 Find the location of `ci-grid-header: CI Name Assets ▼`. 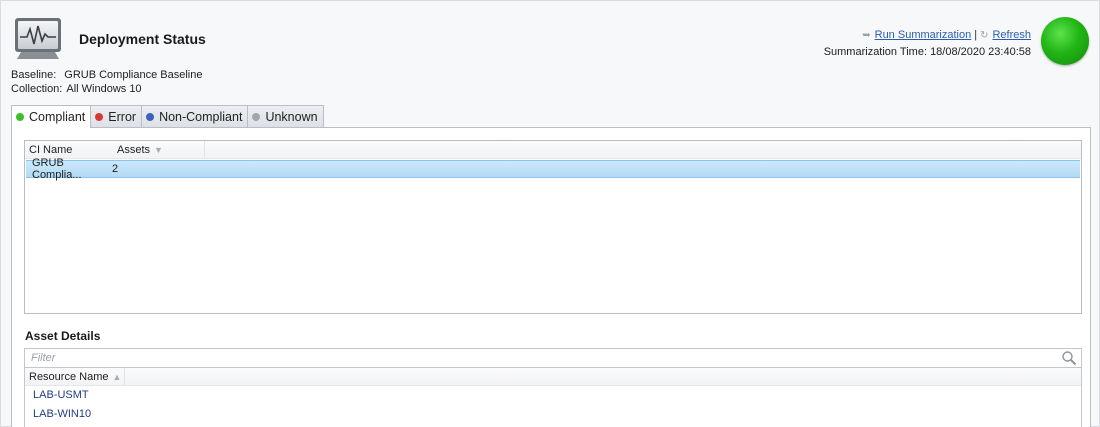

ci-grid-header: CI Name Assets ▼ is located at coordinates (553, 149).